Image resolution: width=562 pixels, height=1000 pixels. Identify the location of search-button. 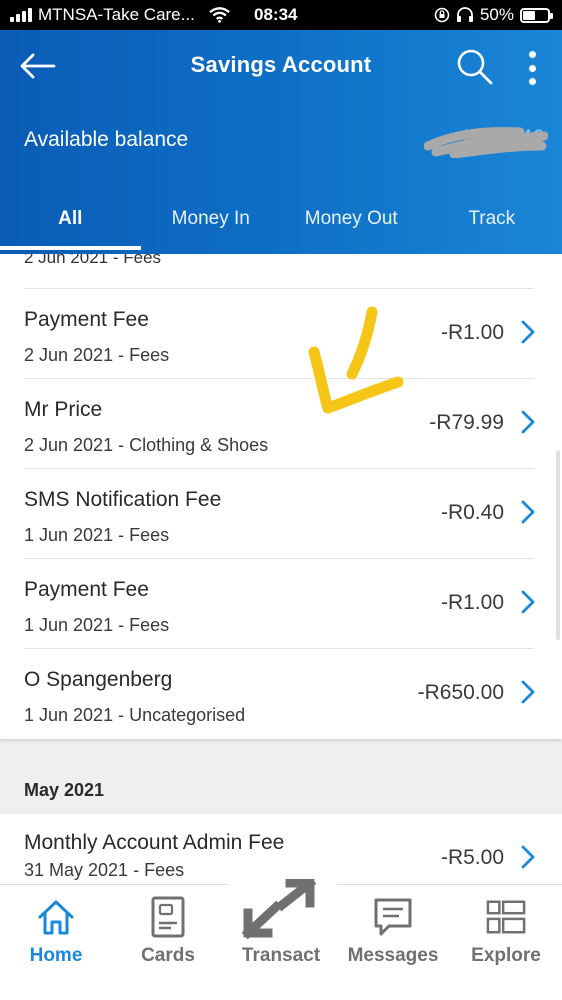
(475, 67).